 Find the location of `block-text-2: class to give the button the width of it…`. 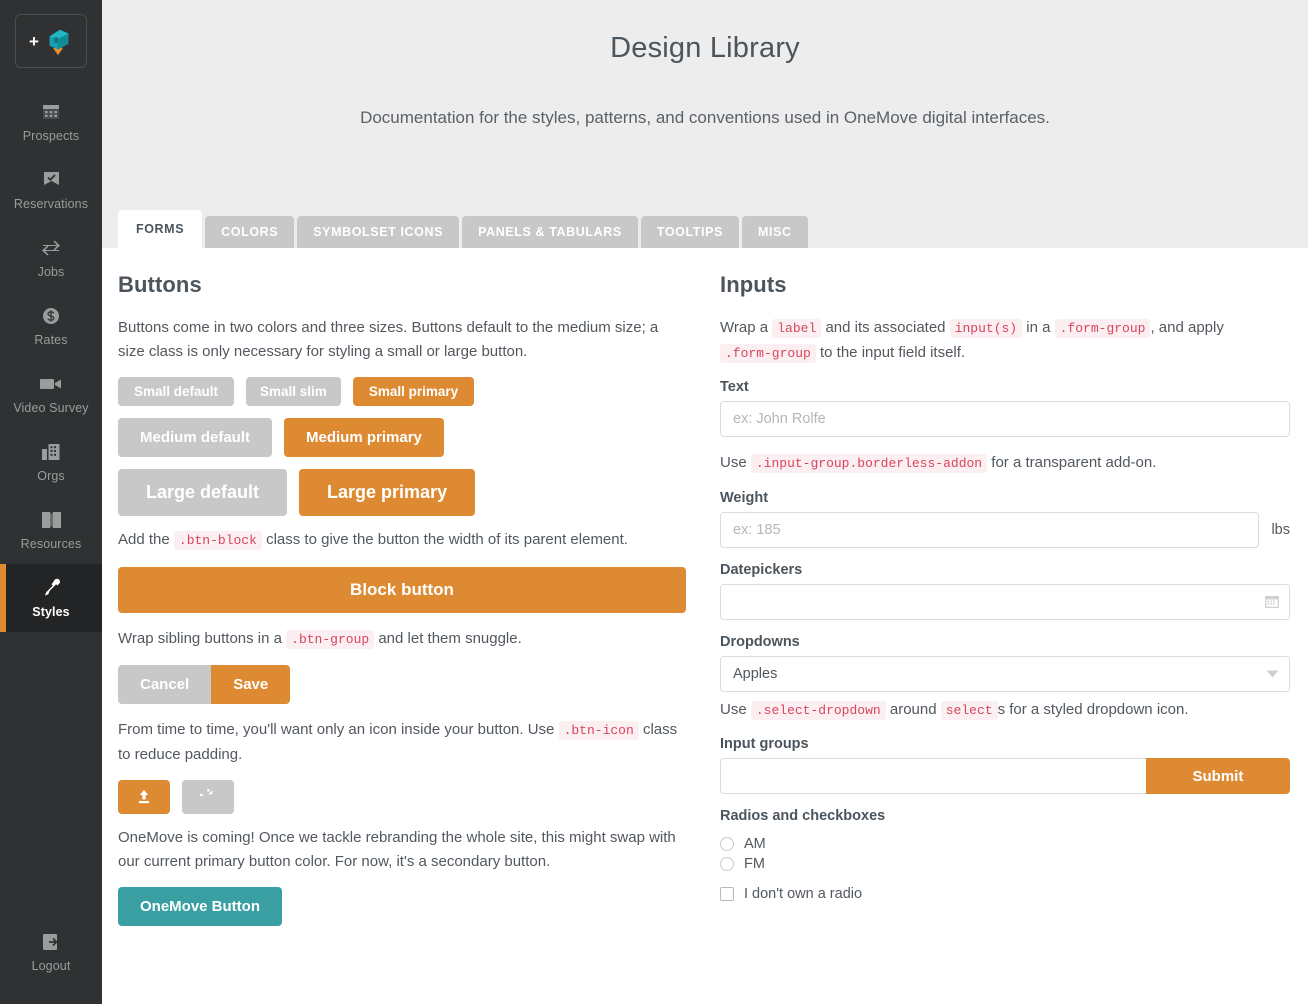

block-text-2: class to give the button the width of it… is located at coordinates (447, 539).